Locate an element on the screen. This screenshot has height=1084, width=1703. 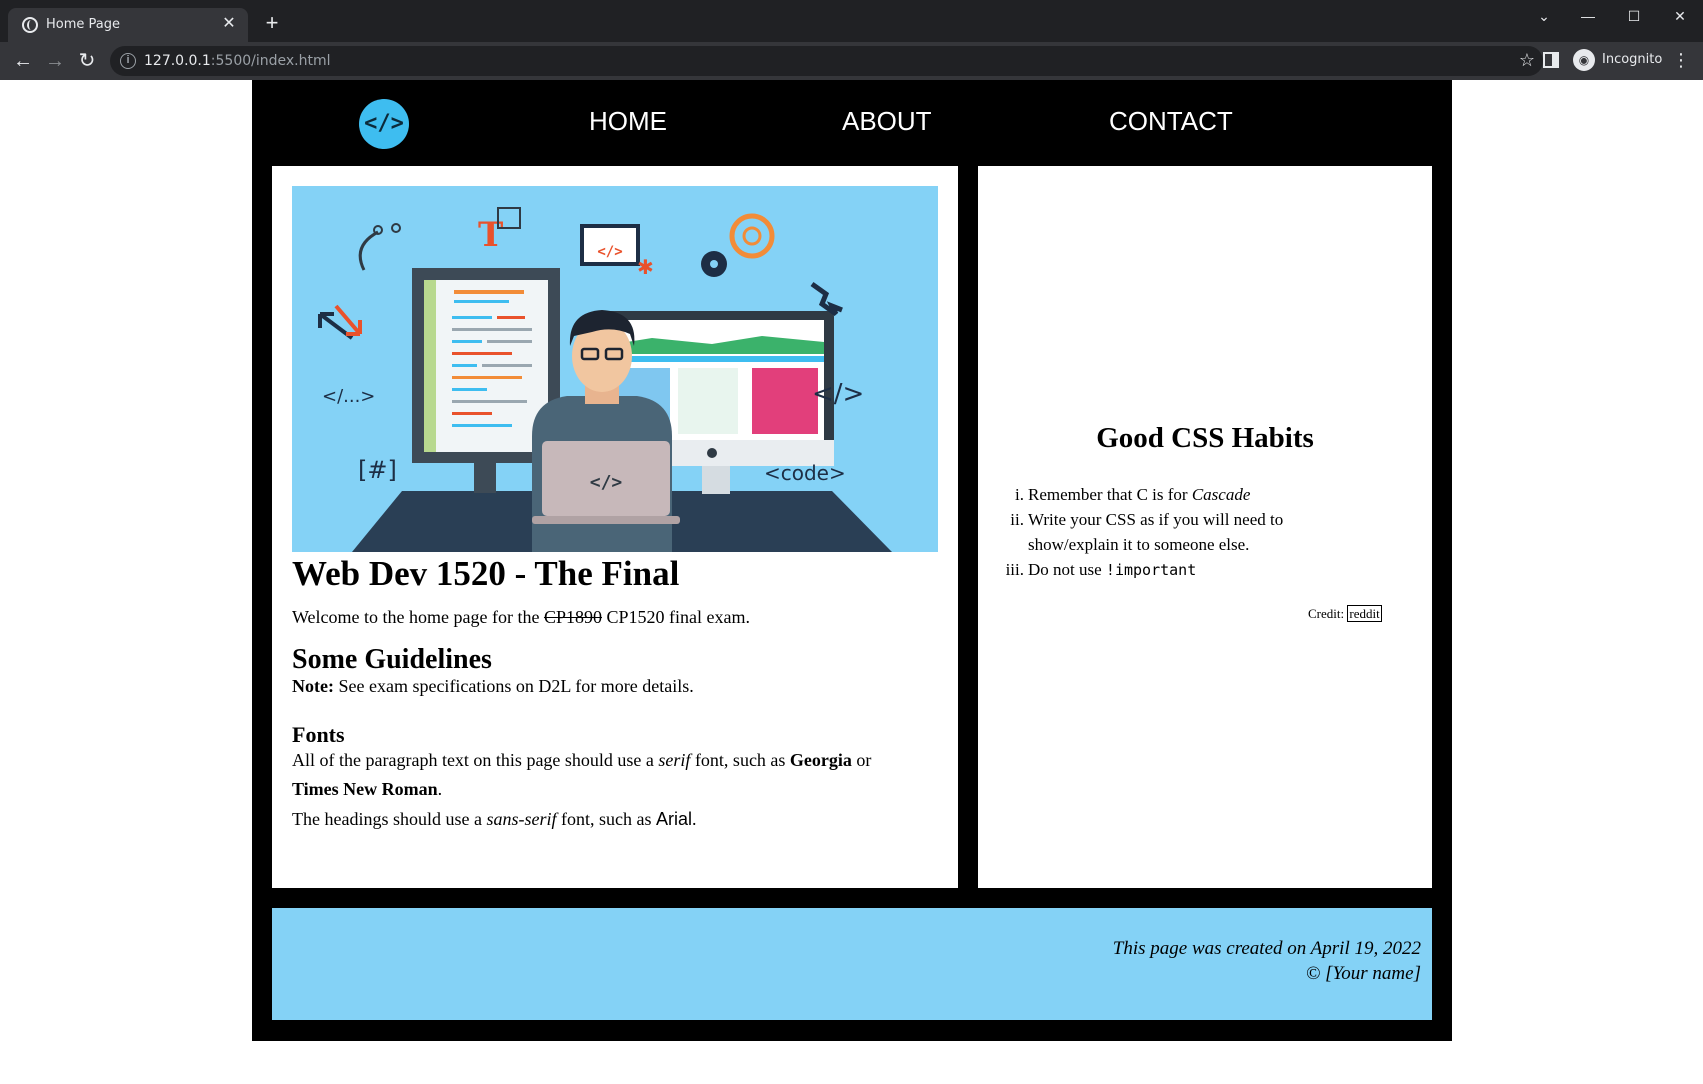
developer-illustration: </> T </> ✱ </...> </> [#] <code> is located at coordinates (615, 369).